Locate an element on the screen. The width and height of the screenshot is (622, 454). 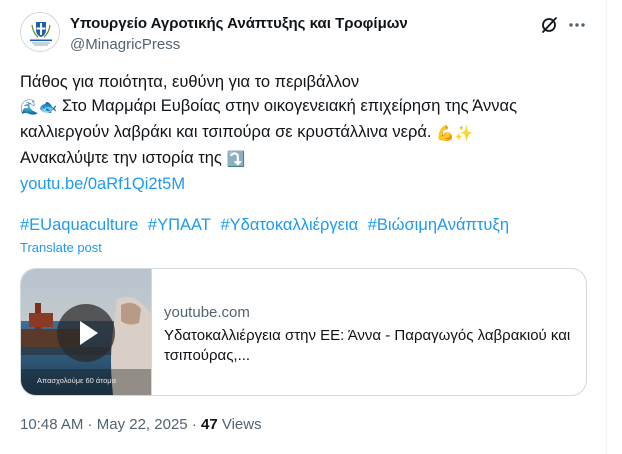
translate-post-link: Translate post is located at coordinates (61, 247).